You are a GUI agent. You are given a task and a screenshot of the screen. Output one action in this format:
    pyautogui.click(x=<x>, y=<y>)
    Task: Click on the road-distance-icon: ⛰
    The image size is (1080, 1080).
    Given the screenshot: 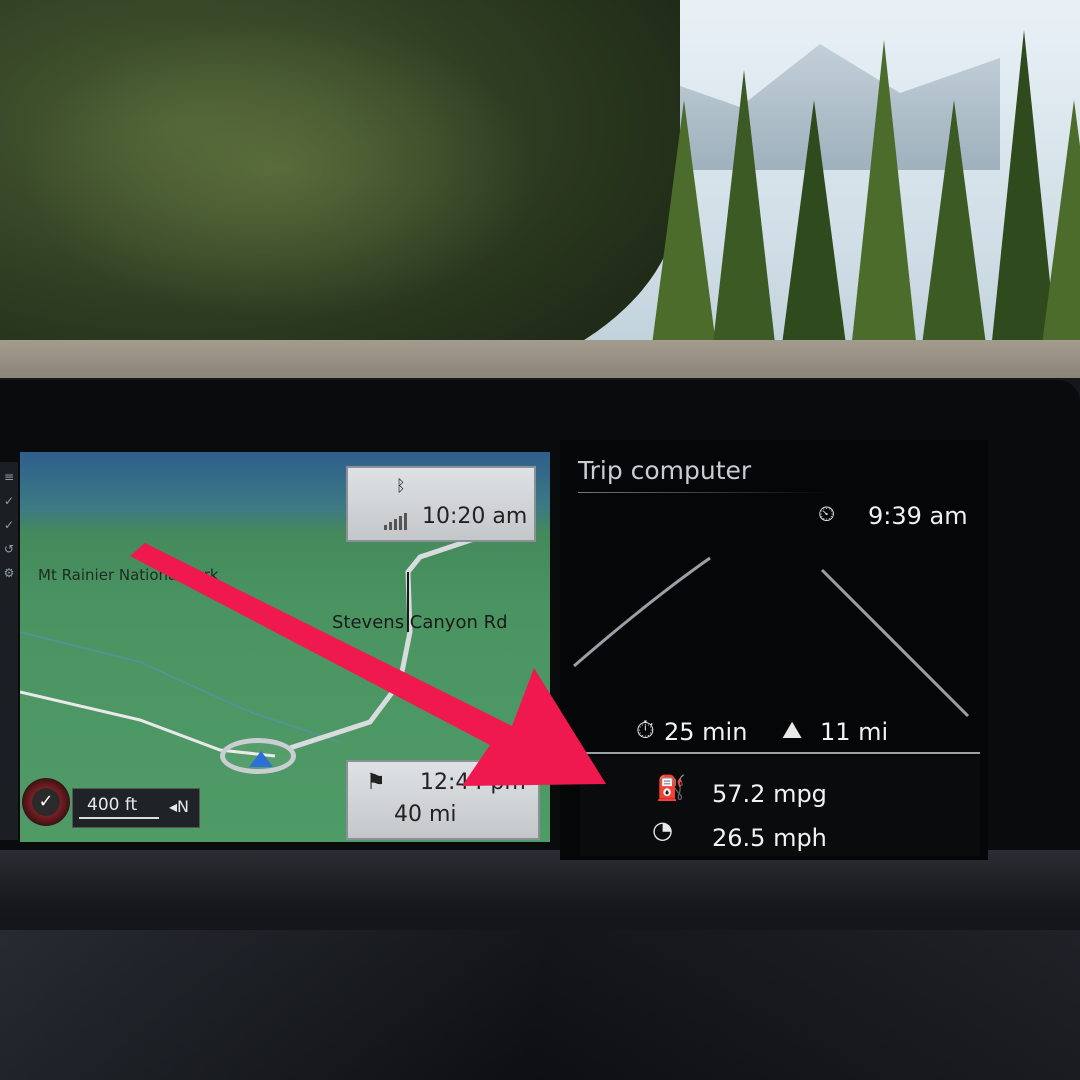 What is the action you would take?
    pyautogui.click(x=792, y=730)
    